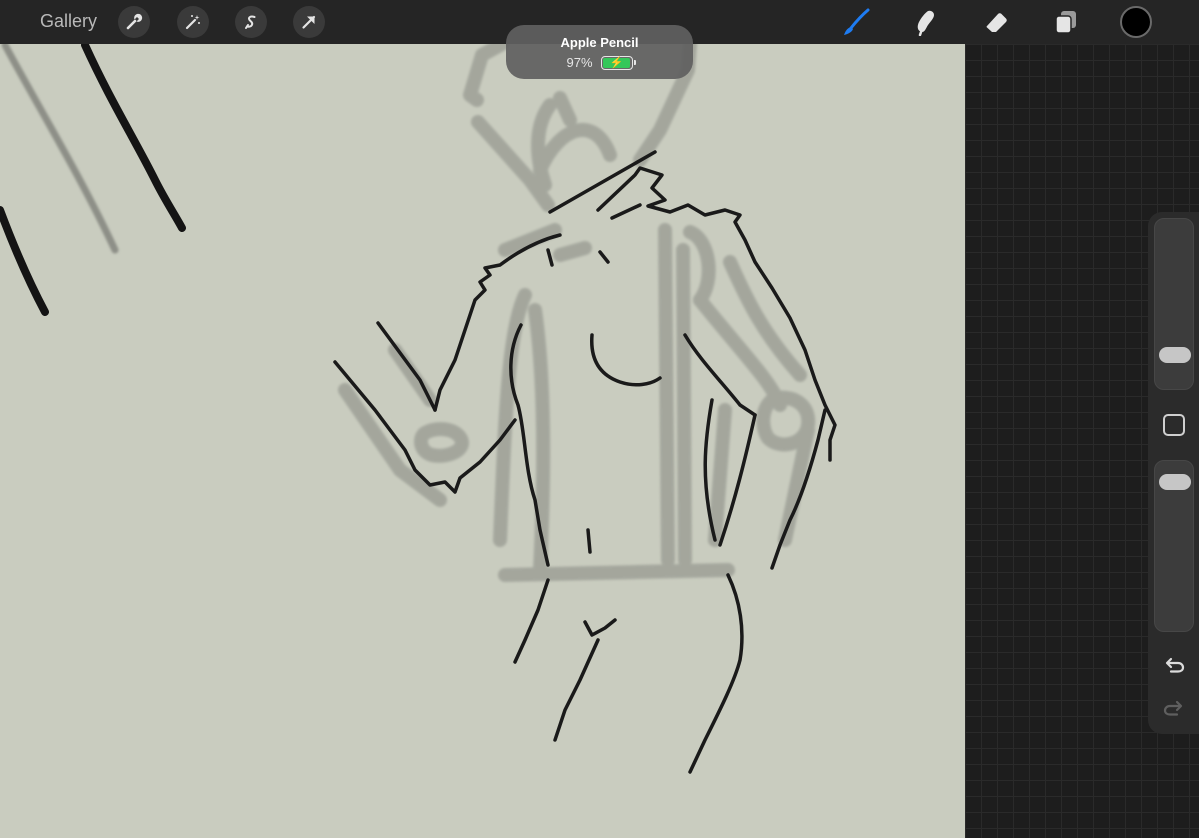 The width and height of the screenshot is (1199, 838). I want to click on brush-tool-button, so click(856, 22).